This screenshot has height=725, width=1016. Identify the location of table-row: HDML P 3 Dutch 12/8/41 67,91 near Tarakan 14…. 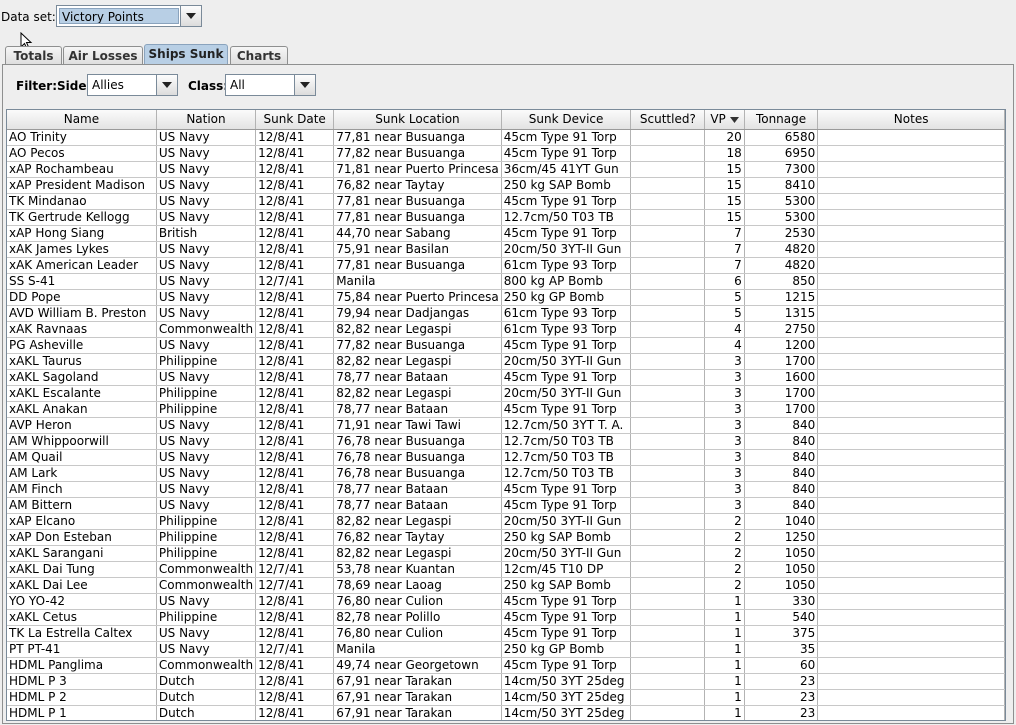
(506, 681).